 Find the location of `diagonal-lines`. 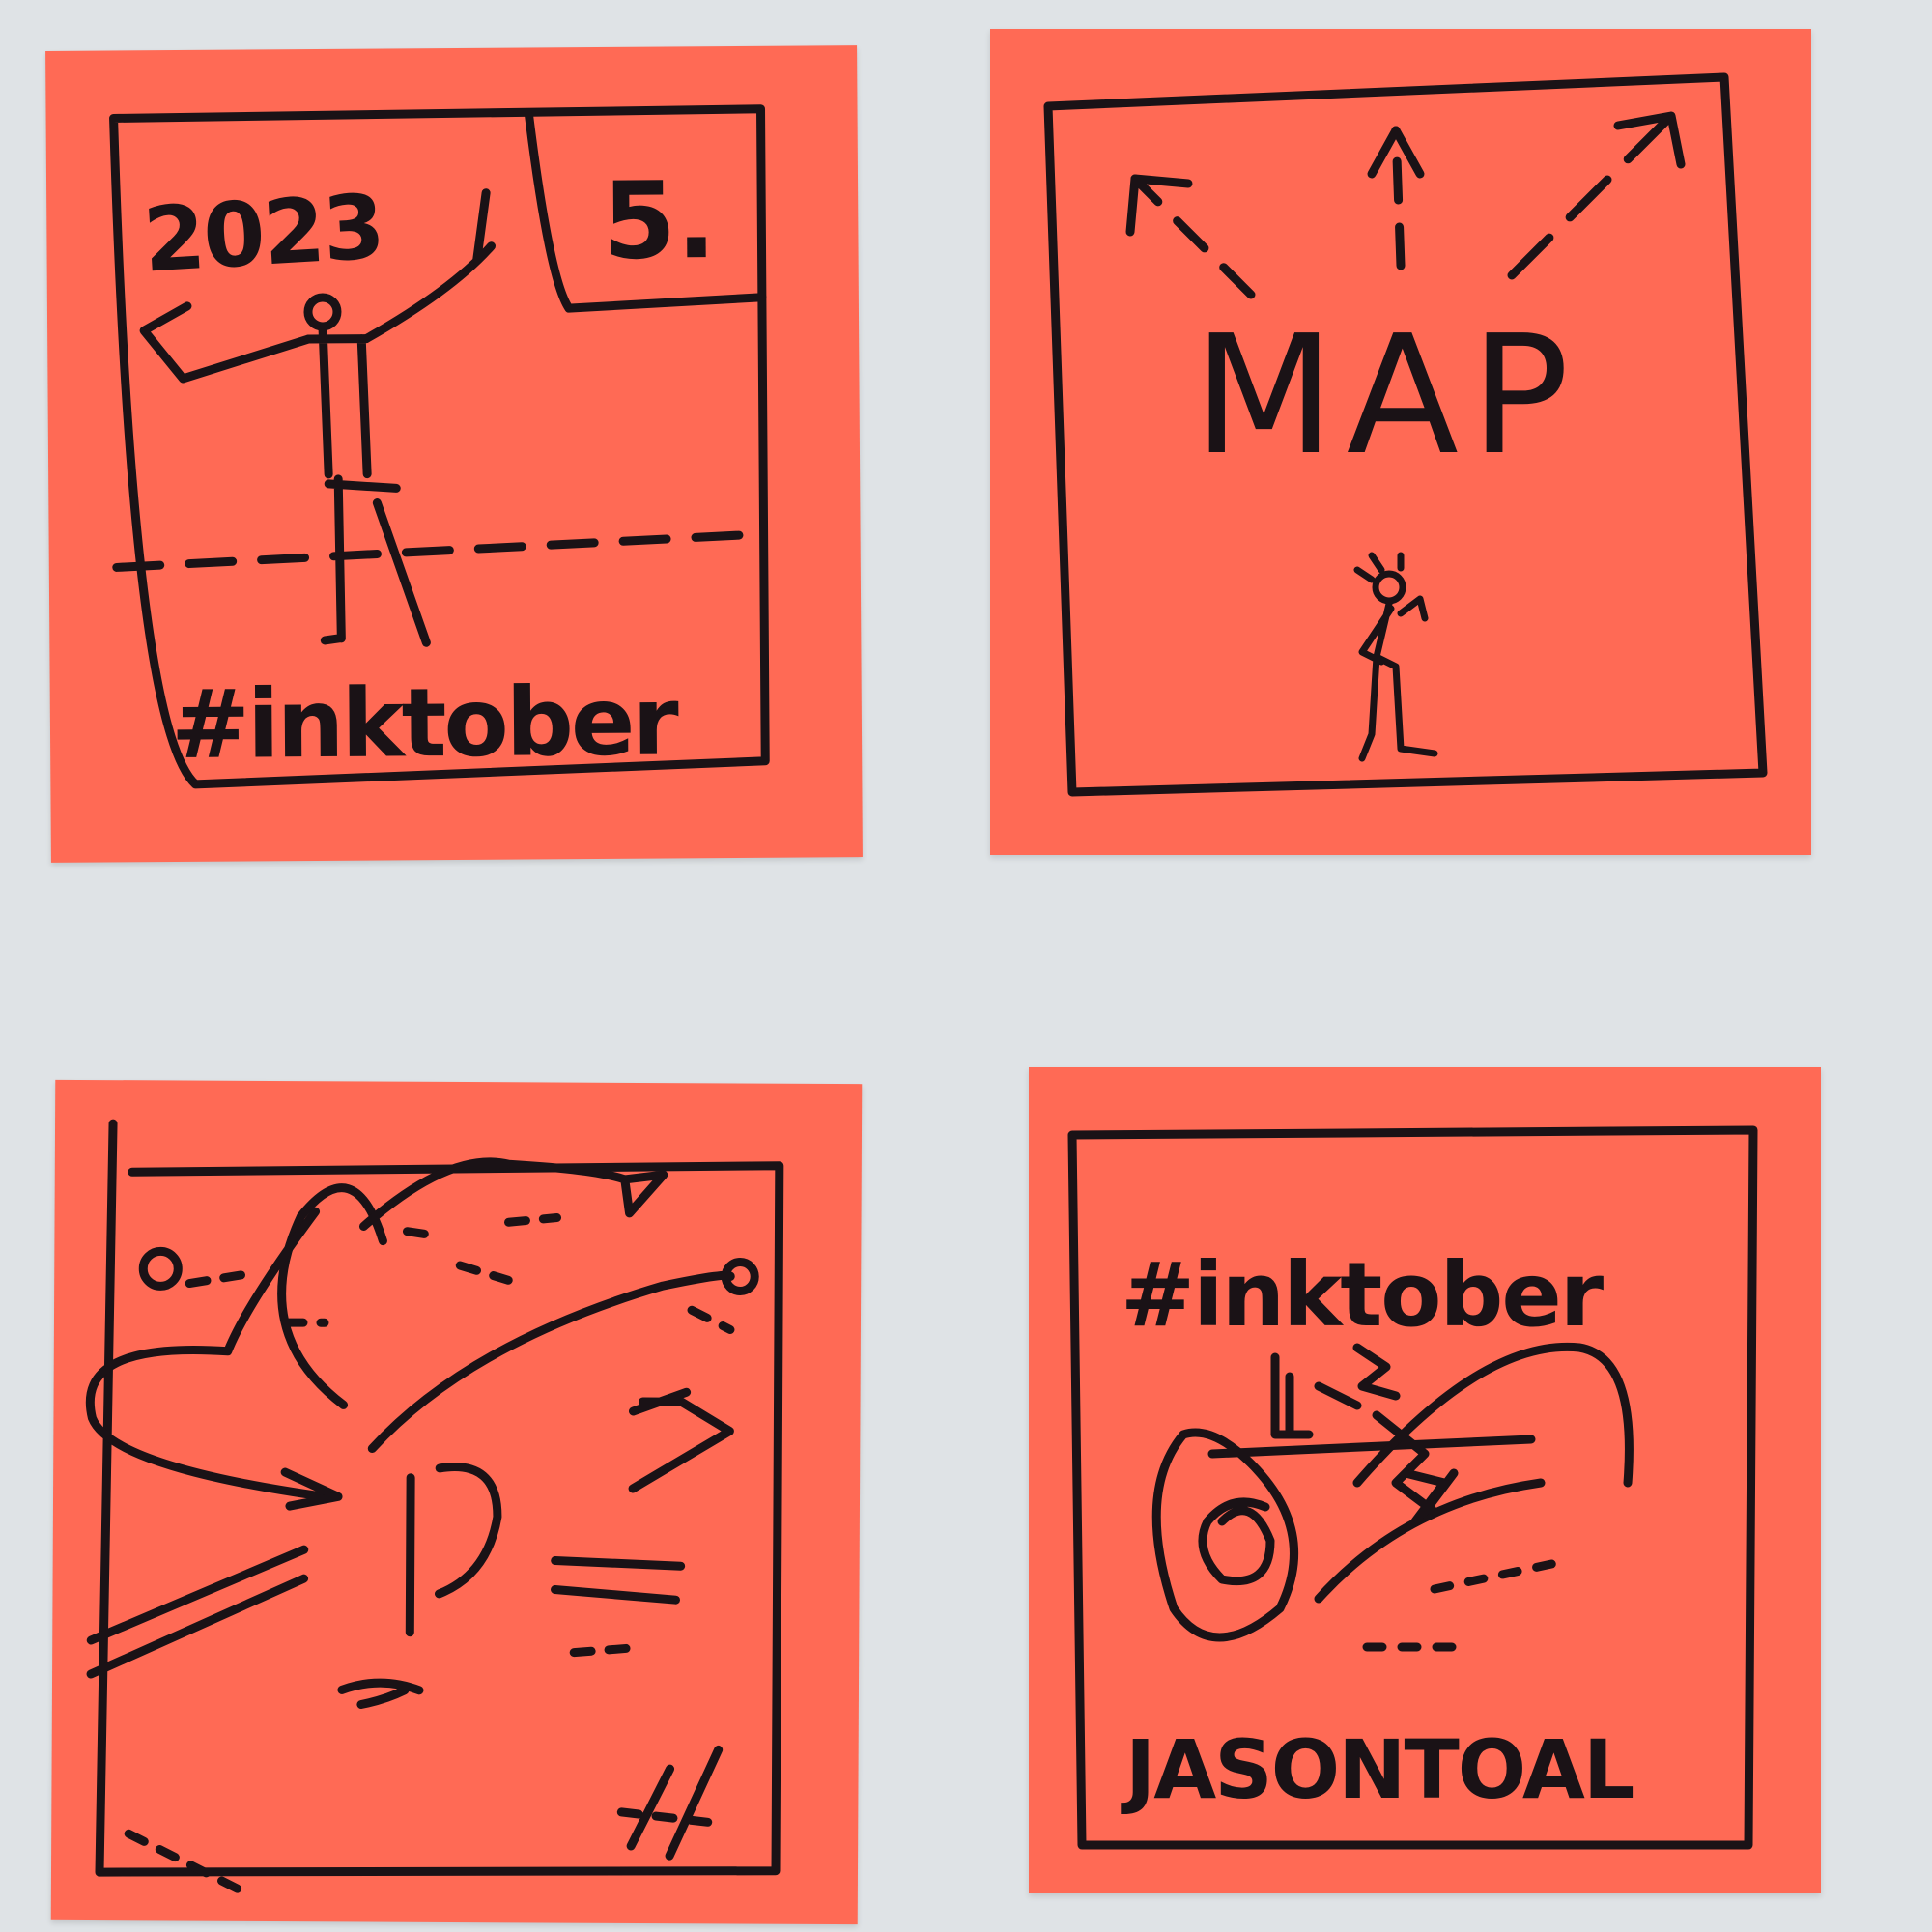

diagonal-lines is located at coordinates (197, 1612).